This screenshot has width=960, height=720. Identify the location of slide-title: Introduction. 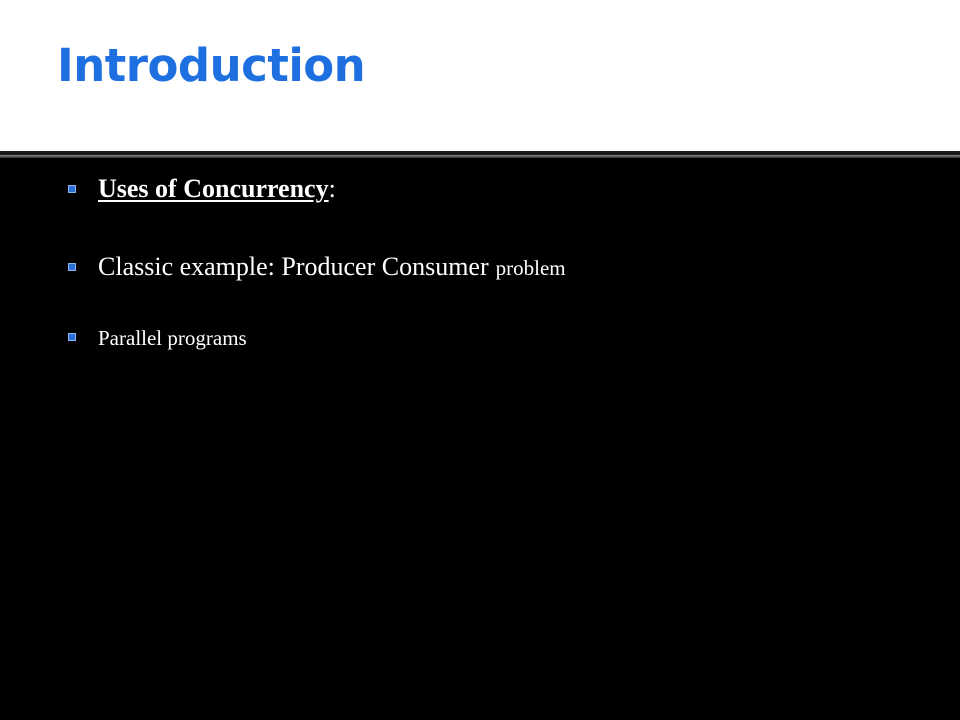
(211, 65).